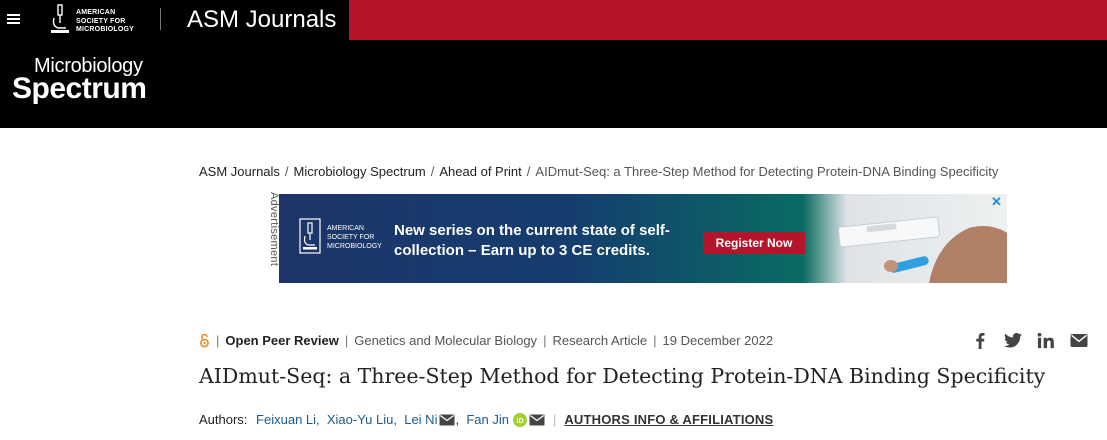  What do you see at coordinates (204, 340) in the screenshot?
I see `open-access-icon` at bounding box center [204, 340].